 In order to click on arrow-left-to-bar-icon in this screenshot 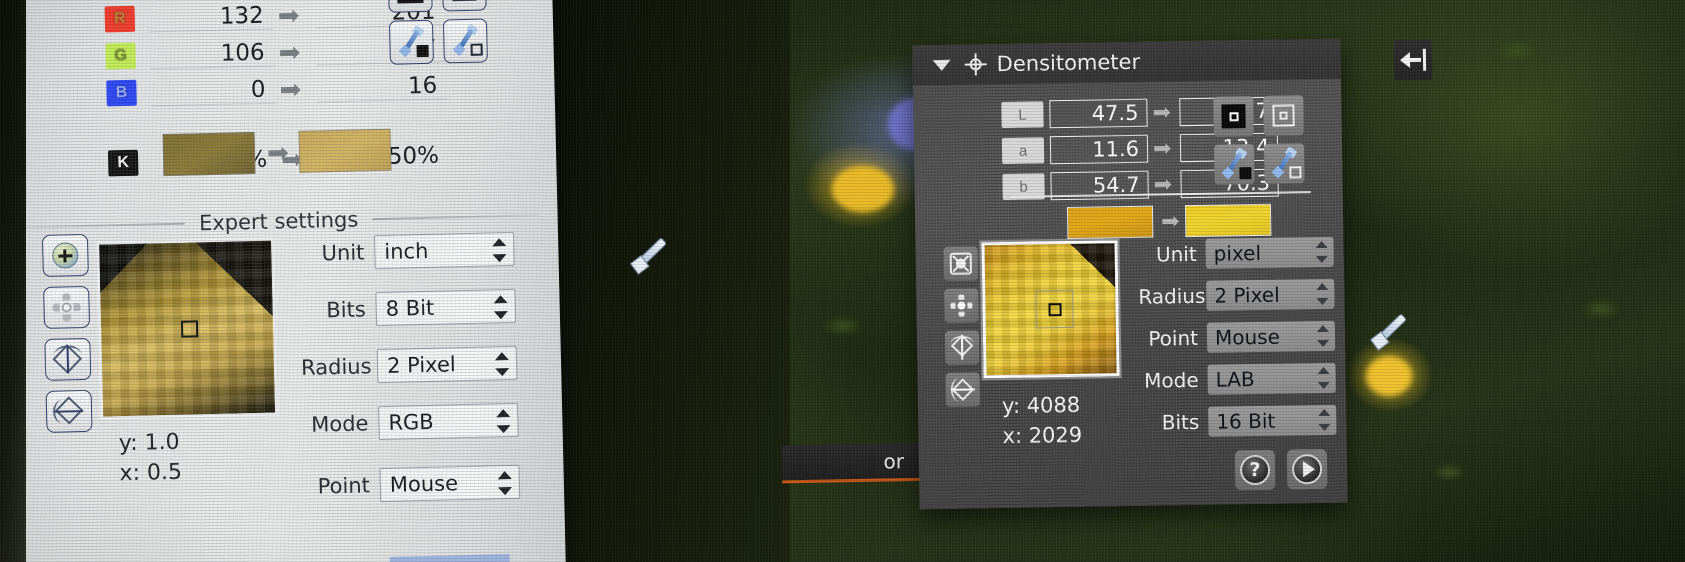, I will do `click(1413, 59)`.